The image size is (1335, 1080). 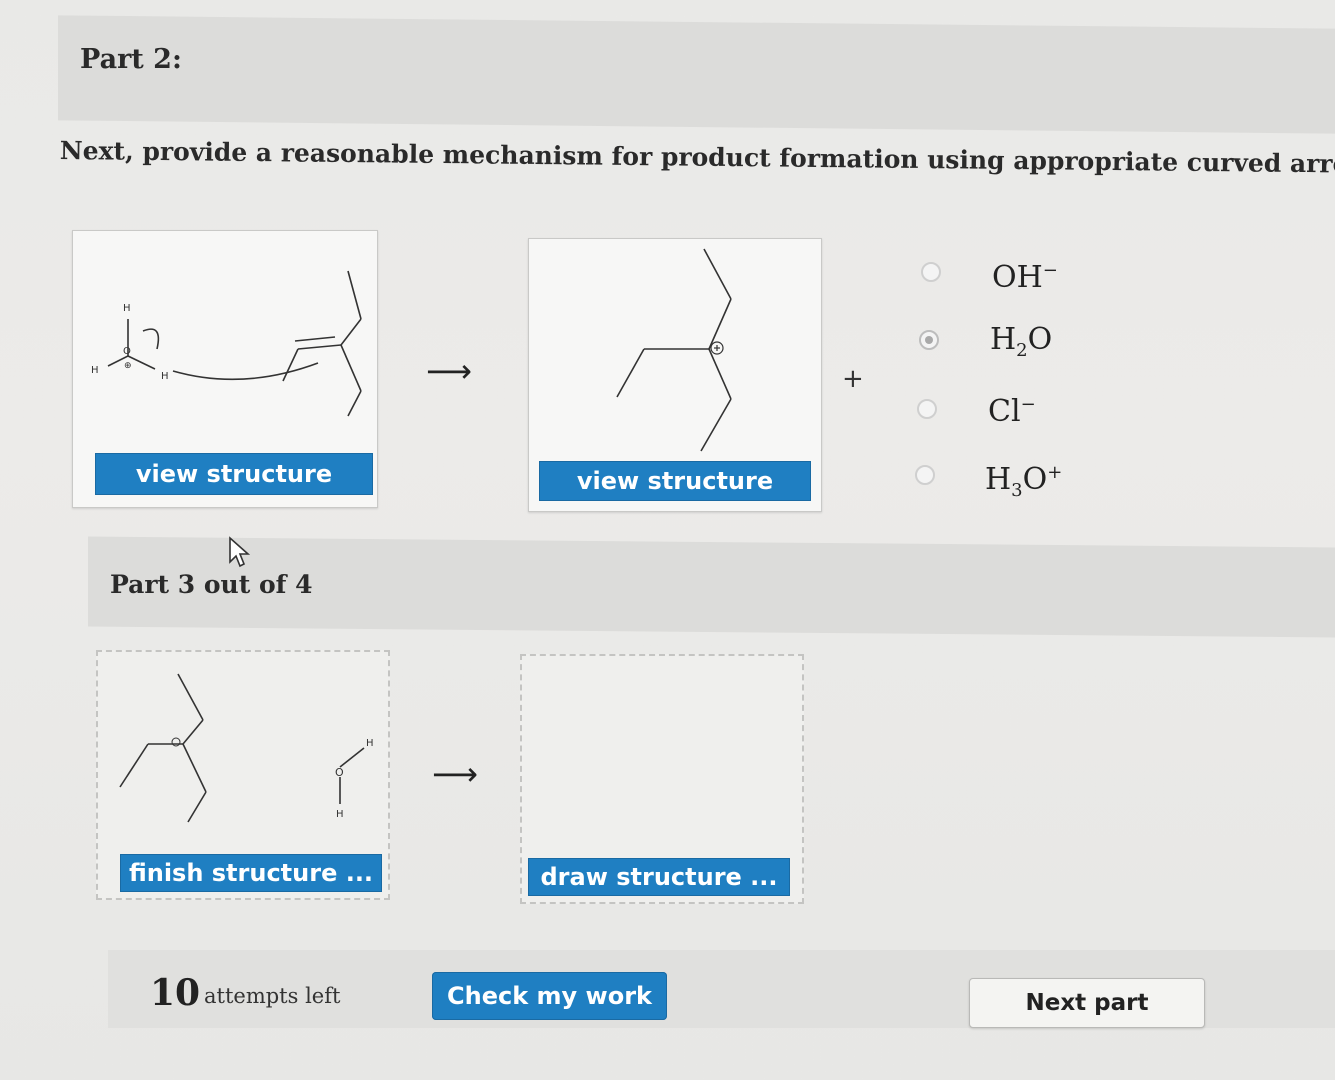 What do you see at coordinates (226, 343) in the screenshot?
I see `reactant-molecule-drawing: H O H H ⊕` at bounding box center [226, 343].